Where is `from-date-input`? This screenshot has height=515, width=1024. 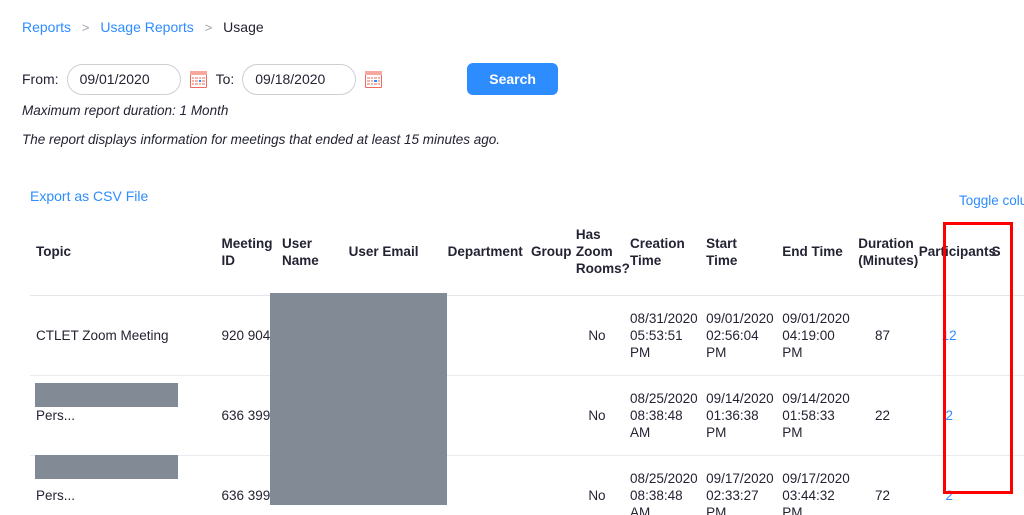
from-date-input is located at coordinates (123, 79).